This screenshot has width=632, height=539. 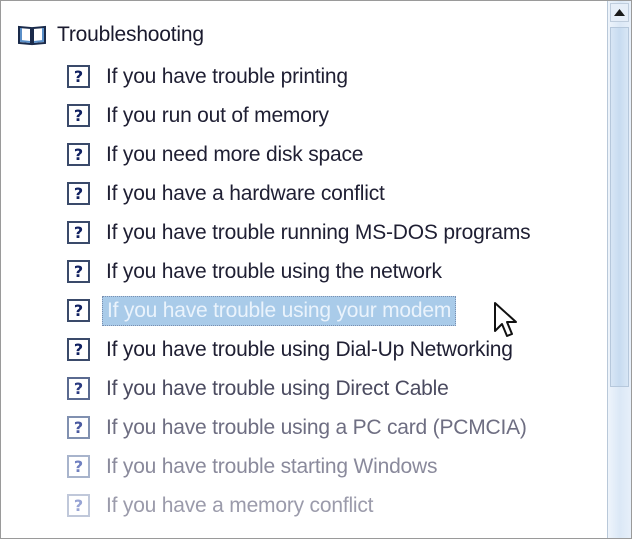 I want to click on tree-node-troubleshooting: Troubleshooting, so click(x=110, y=35).